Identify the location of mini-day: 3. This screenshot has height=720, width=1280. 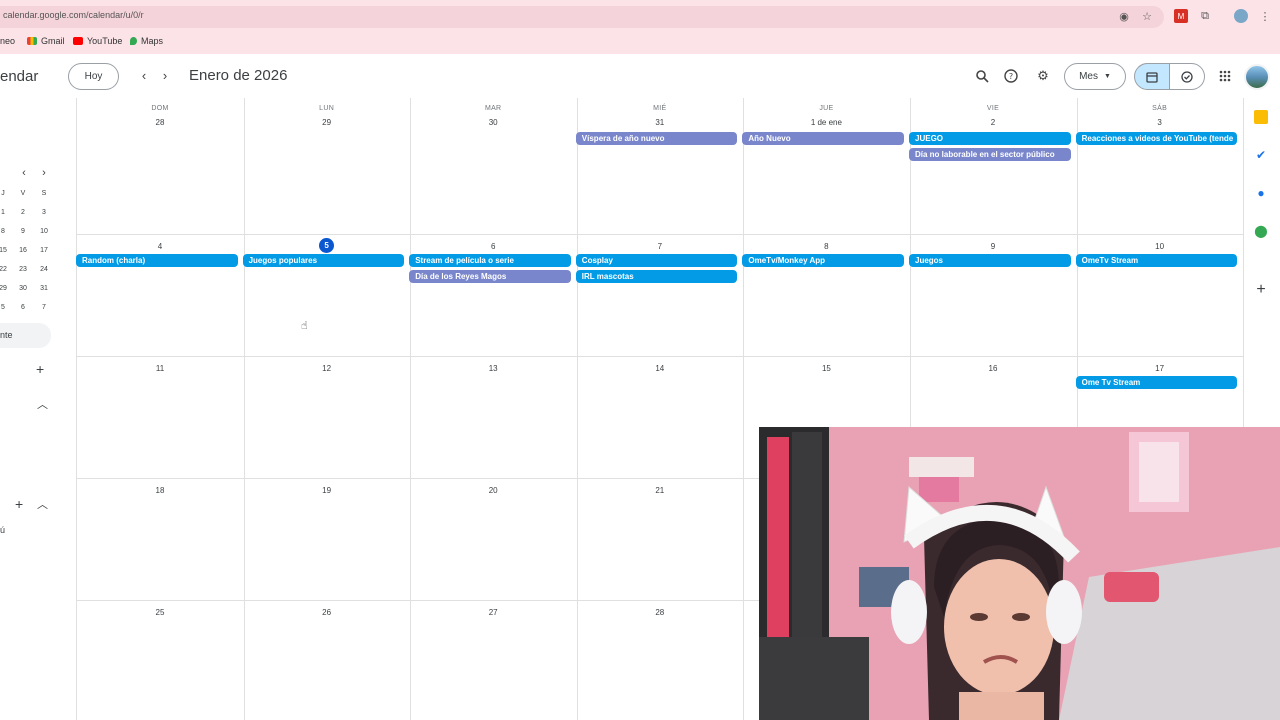
(44, 212).